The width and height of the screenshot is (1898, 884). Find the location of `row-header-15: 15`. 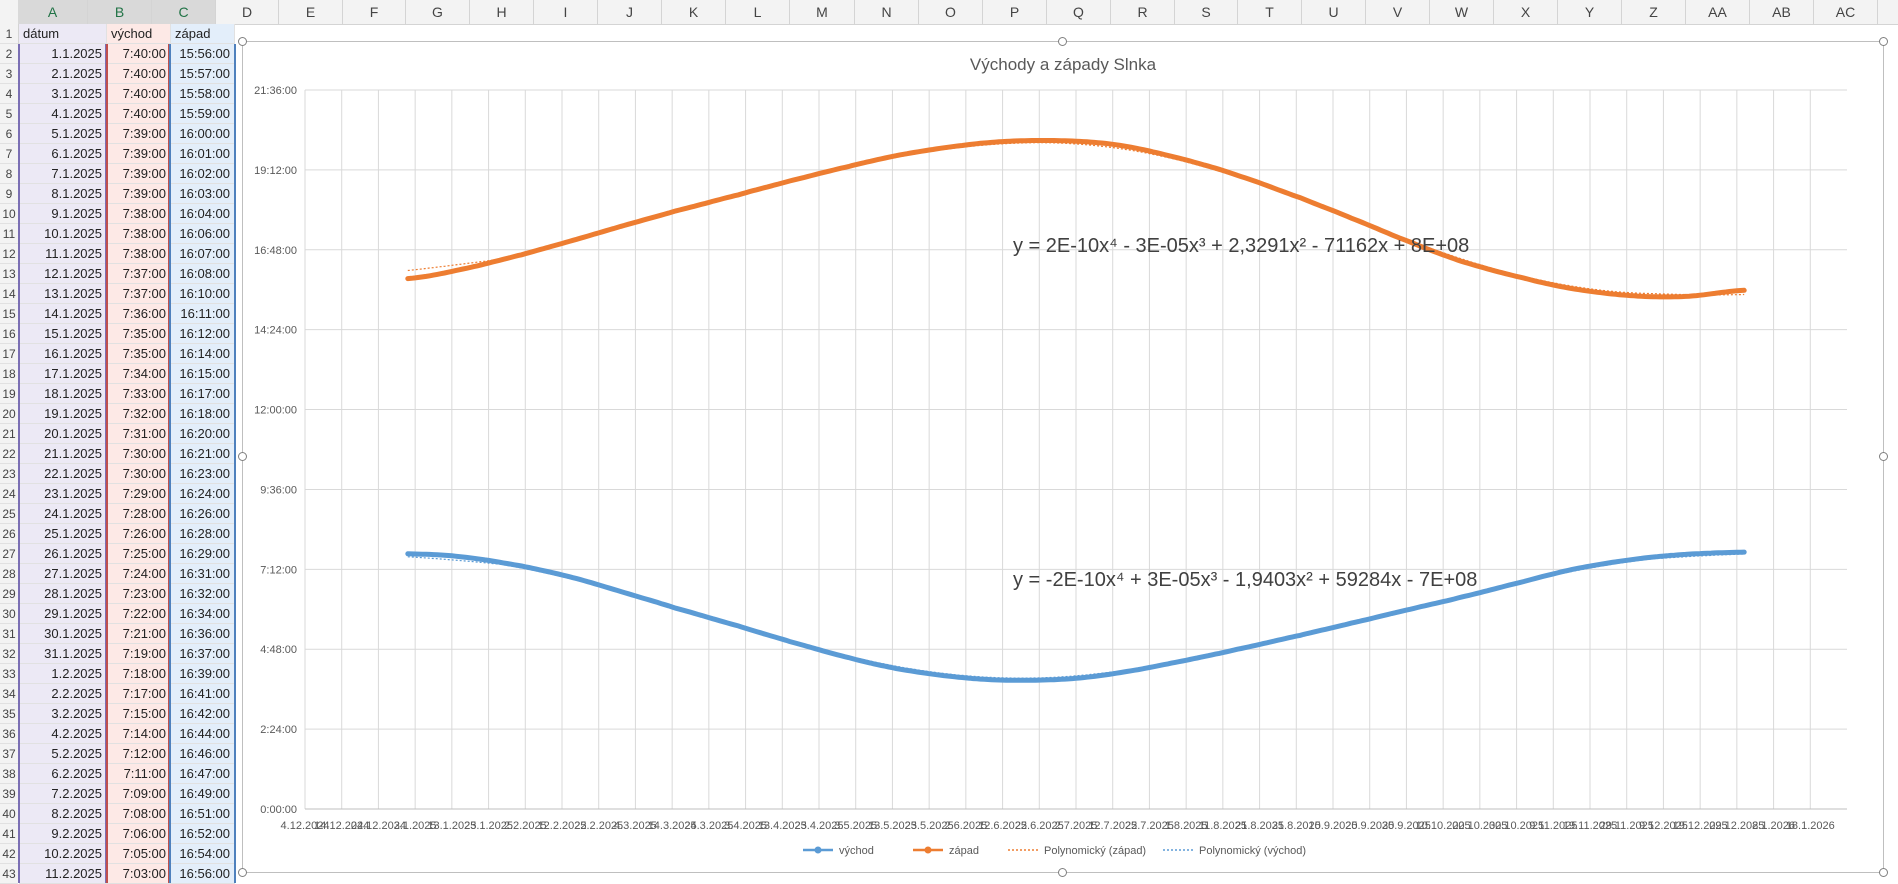

row-header-15: 15 is located at coordinates (9, 314).